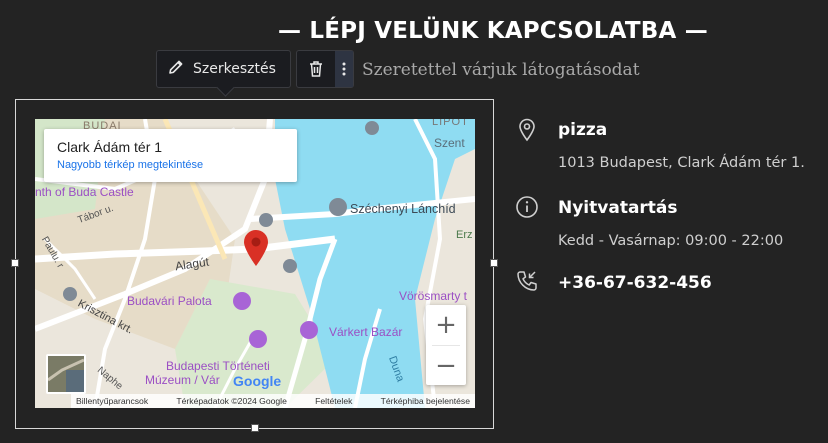  Describe the element at coordinates (681, 163) in the screenshot. I see `business-address: 1013 Budapest, Clark Ádám tér 1.` at that location.